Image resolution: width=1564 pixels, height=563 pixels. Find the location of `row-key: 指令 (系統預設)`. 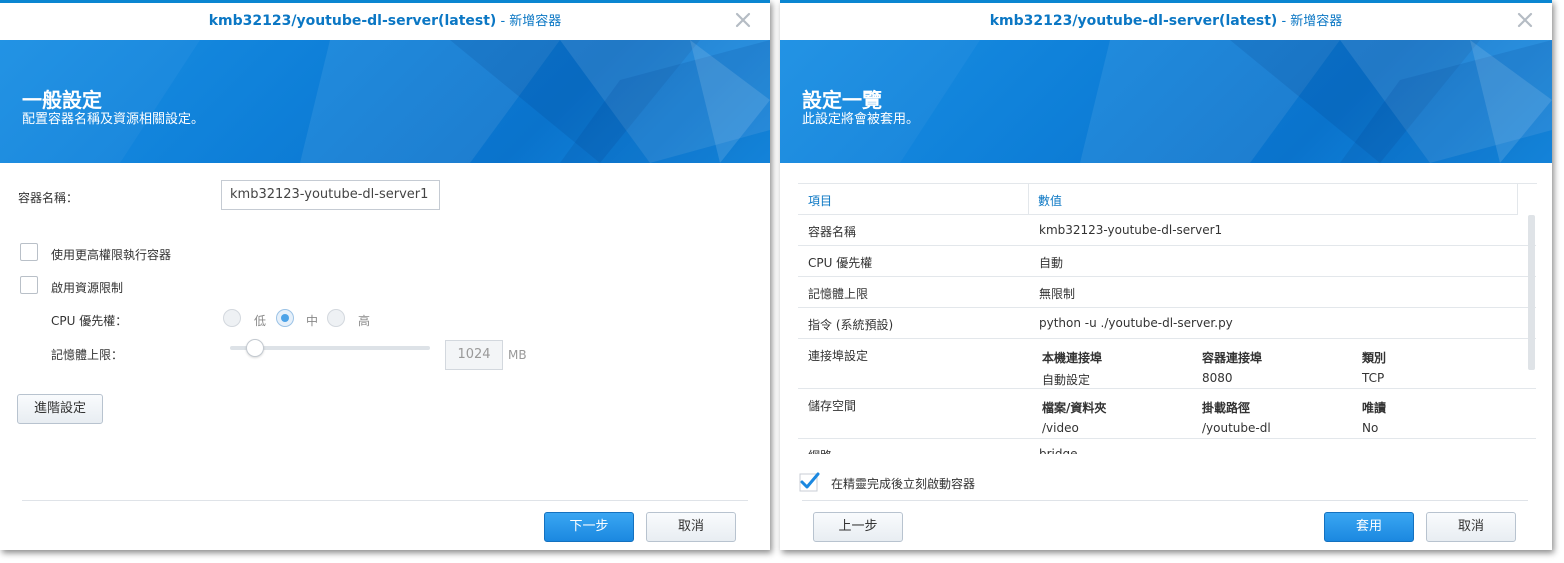

row-key: 指令 (系統預設) is located at coordinates (851, 325).